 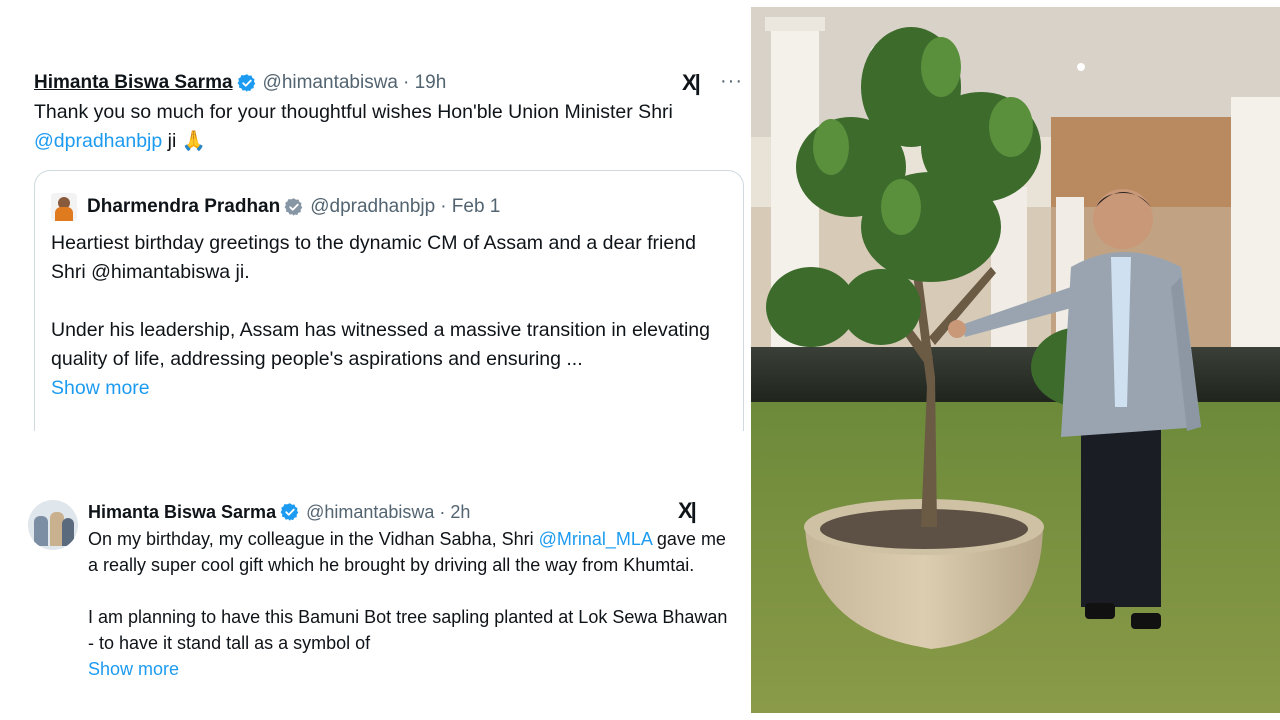 I want to click on tweet-time: · 2h, so click(x=454, y=512).